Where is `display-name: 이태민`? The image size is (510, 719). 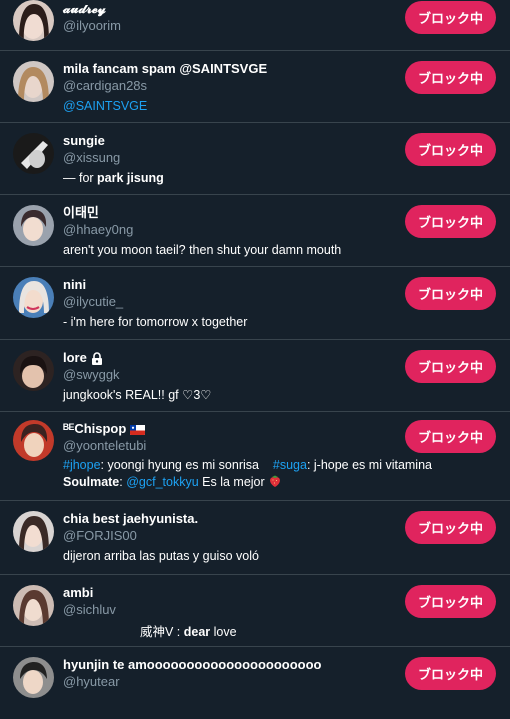
display-name: 이태민 is located at coordinates (81, 212).